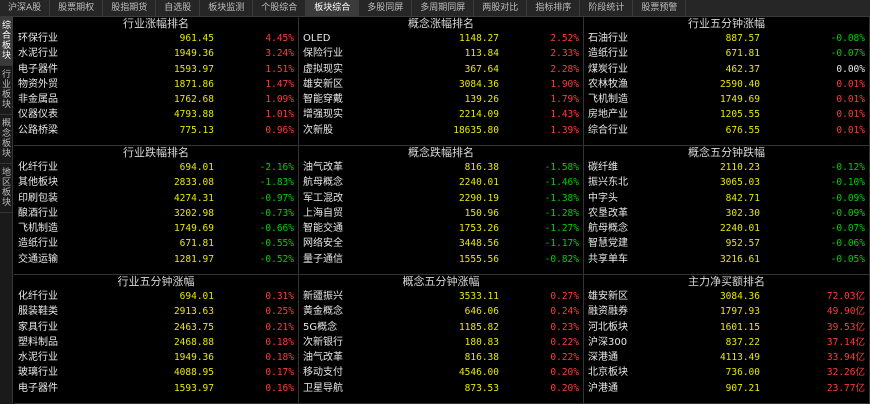 The height and width of the screenshot is (404, 870). I want to click on list-item: 融资融券 1797.93 49.90亿, so click(726, 311).